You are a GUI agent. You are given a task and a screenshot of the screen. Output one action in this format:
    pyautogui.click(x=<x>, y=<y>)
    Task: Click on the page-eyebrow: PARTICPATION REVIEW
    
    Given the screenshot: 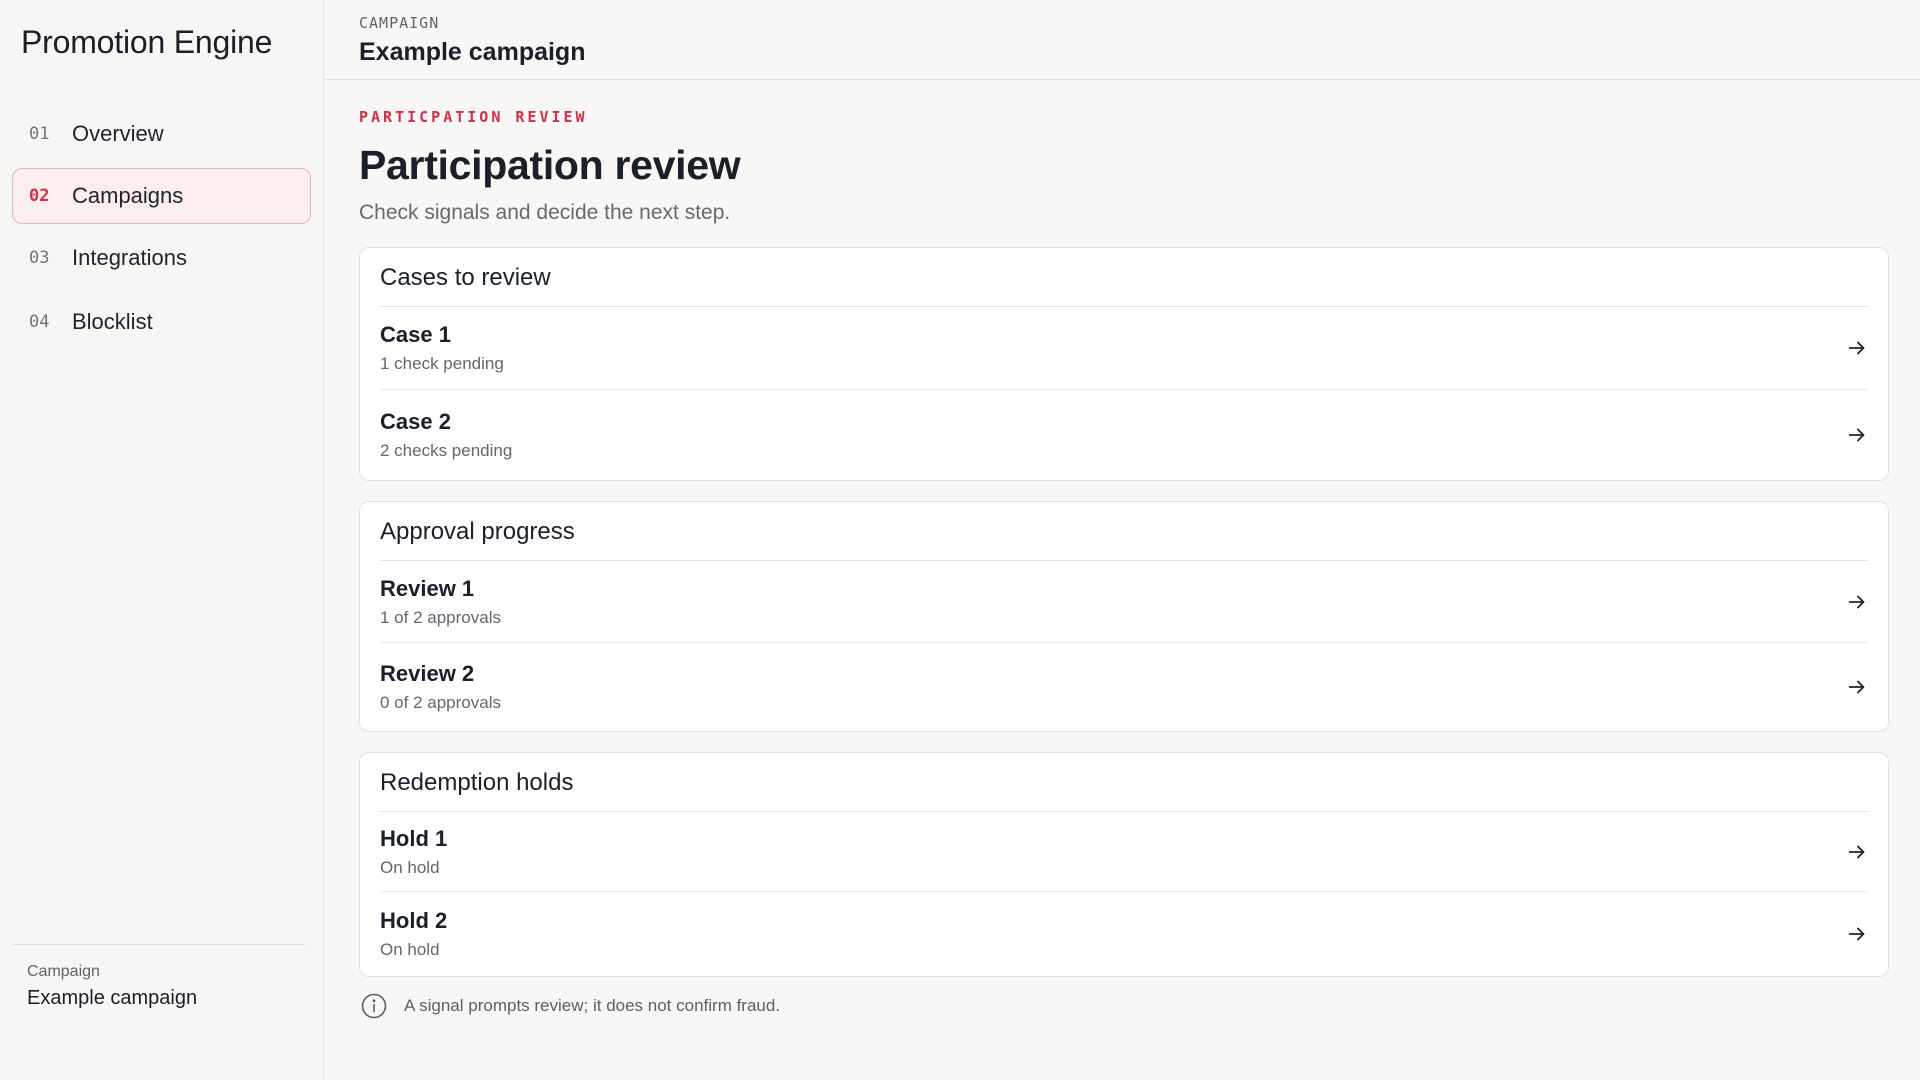 What is the action you would take?
    pyautogui.click(x=473, y=117)
    